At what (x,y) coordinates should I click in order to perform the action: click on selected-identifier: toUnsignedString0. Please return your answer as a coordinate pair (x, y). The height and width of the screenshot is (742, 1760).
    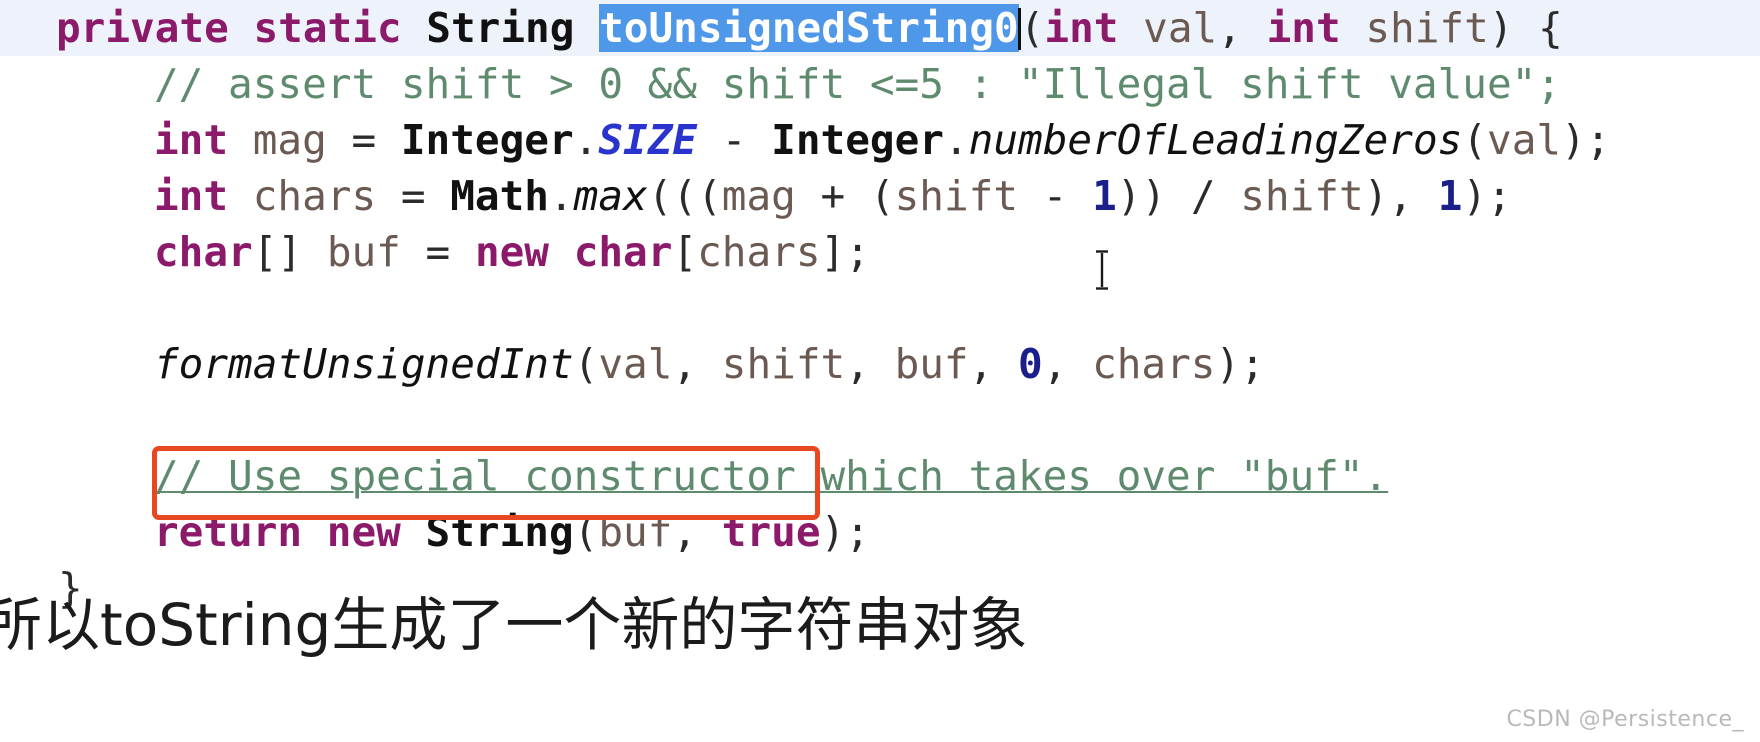
    Looking at the image, I should click on (809, 28).